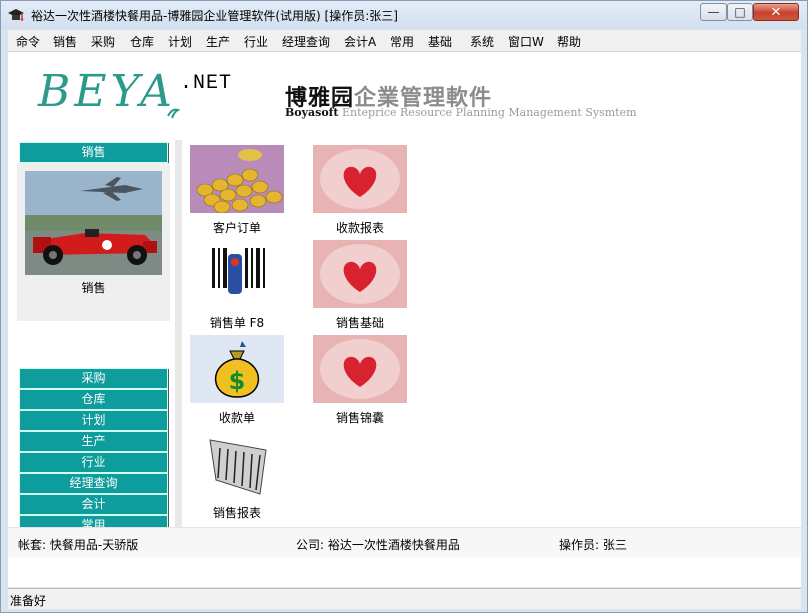 This screenshot has height=613, width=808. What do you see at coordinates (378, 545) in the screenshot?
I see `company-info: 公司: 裕达一次性酒楼快餐用品` at bounding box center [378, 545].